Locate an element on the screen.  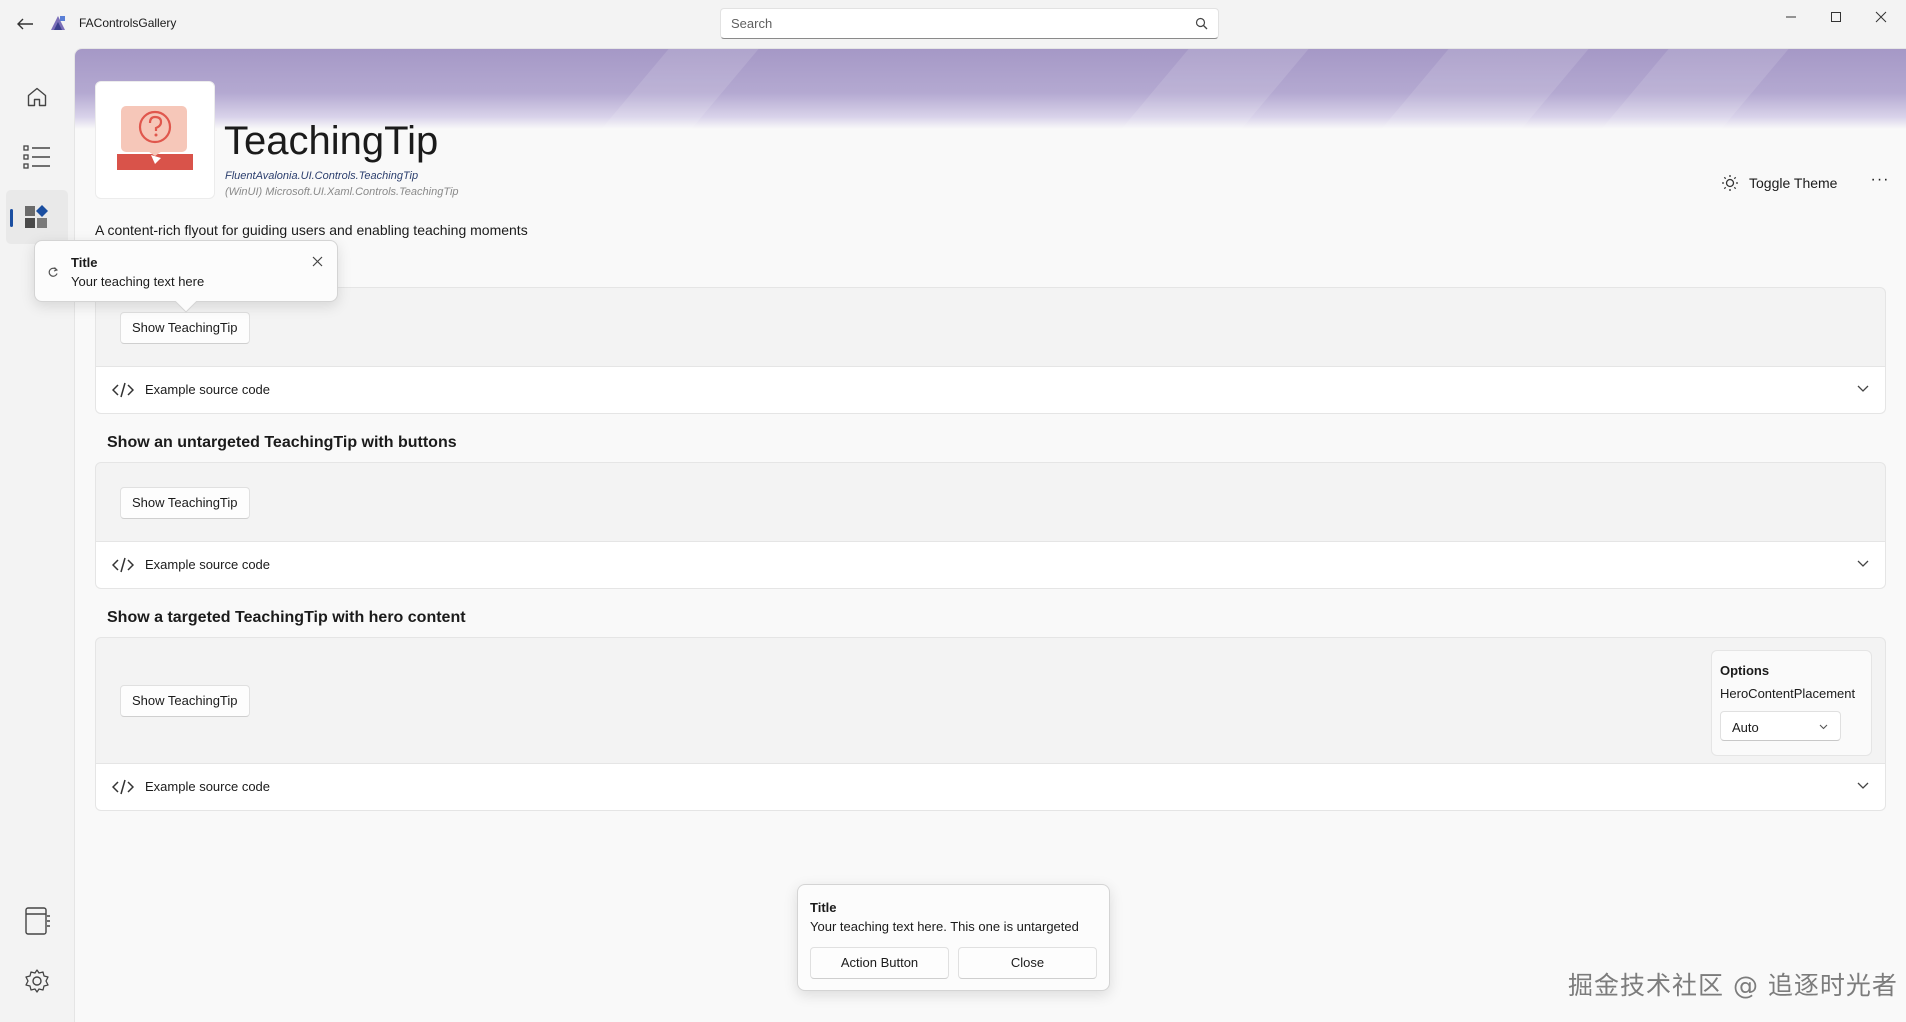
example-card-1: Show TeachingTip is located at coordinates (990, 327).